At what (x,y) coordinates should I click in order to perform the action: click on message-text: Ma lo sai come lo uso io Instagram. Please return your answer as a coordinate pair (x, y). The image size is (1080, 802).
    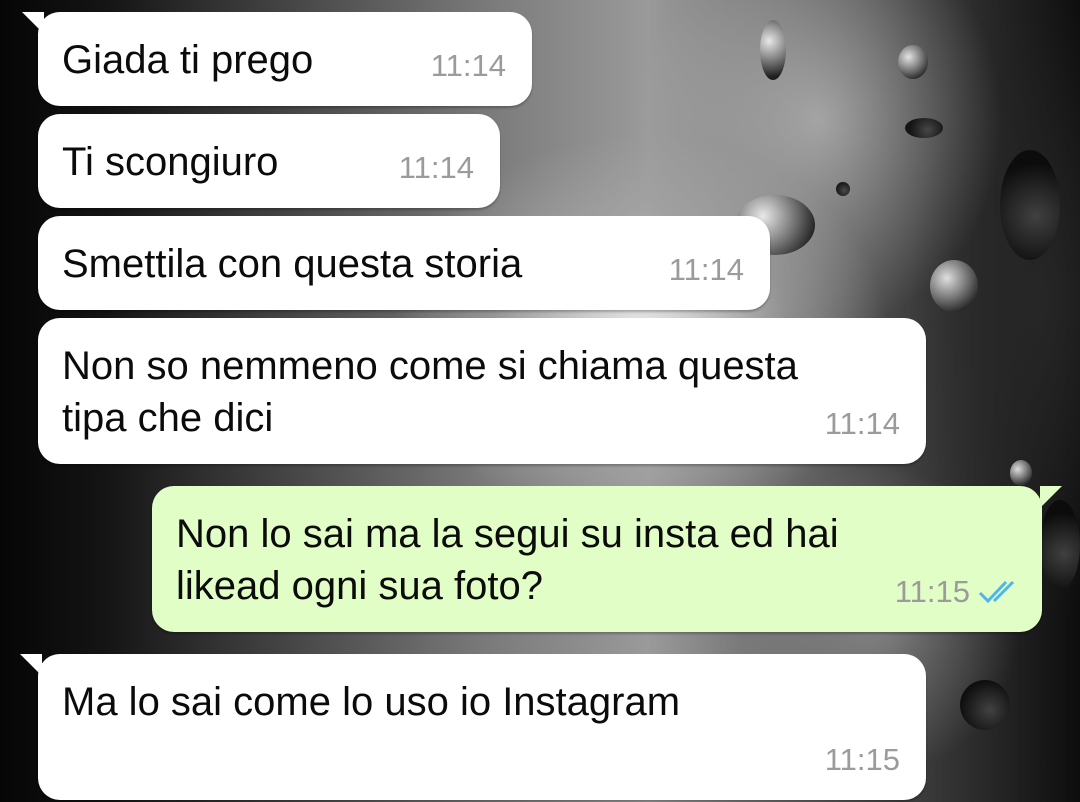
    Looking at the image, I should click on (371, 702).